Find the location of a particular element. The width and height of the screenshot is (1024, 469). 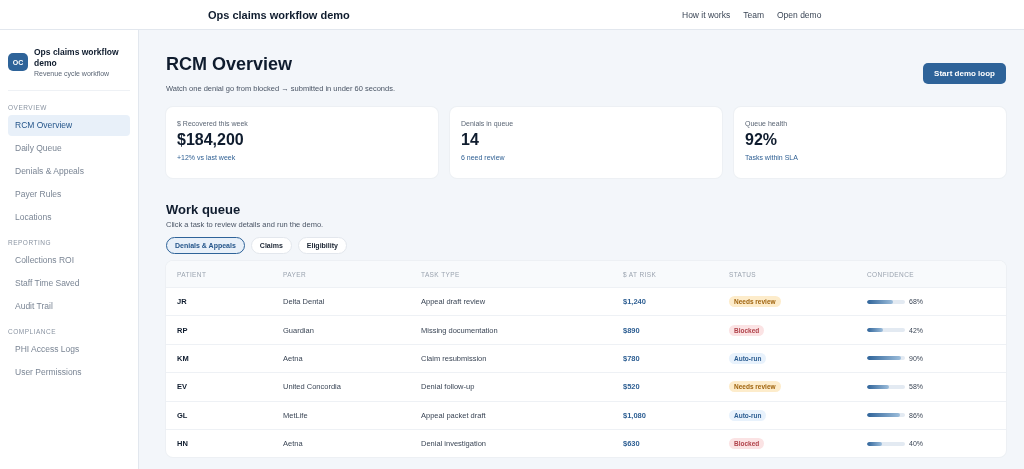

sidebar-item: Payer Rules is located at coordinates (69, 194).